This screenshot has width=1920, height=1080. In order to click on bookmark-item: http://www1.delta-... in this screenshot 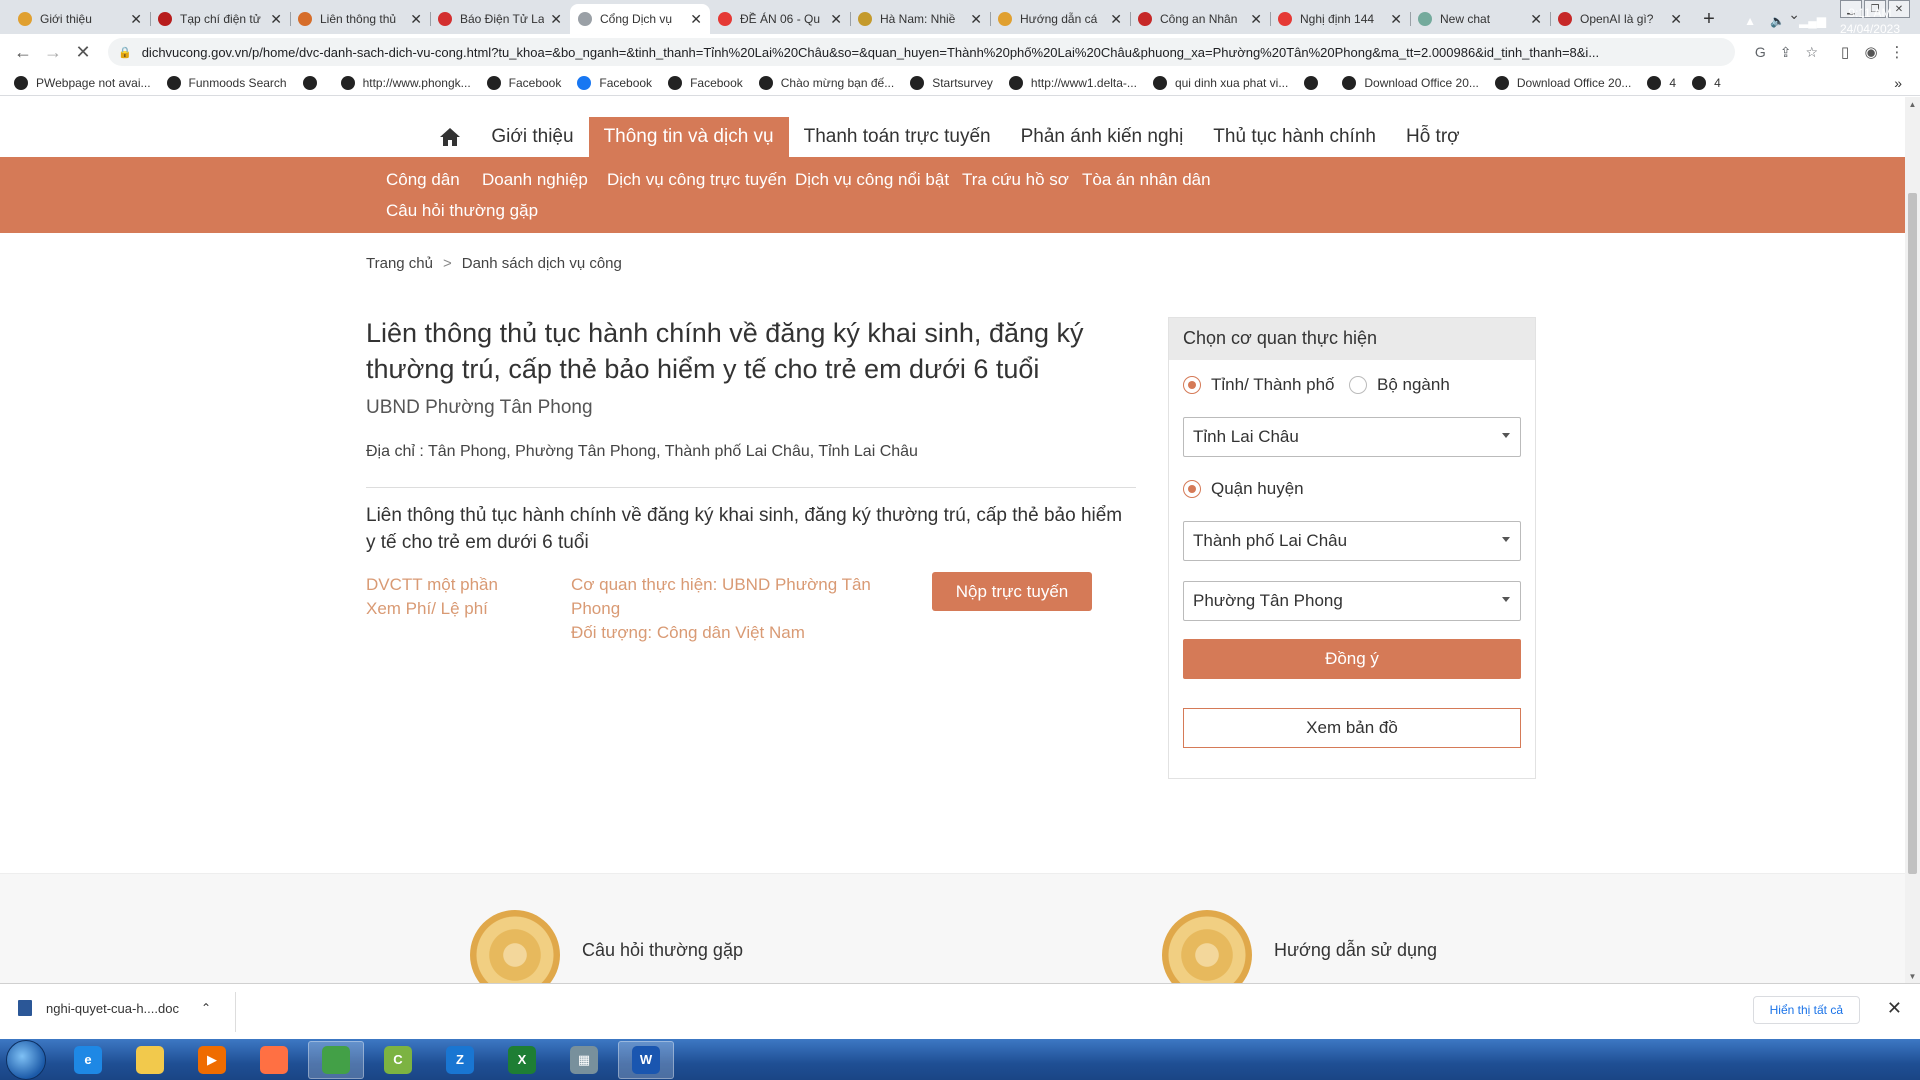, I will do `click(1072, 82)`.